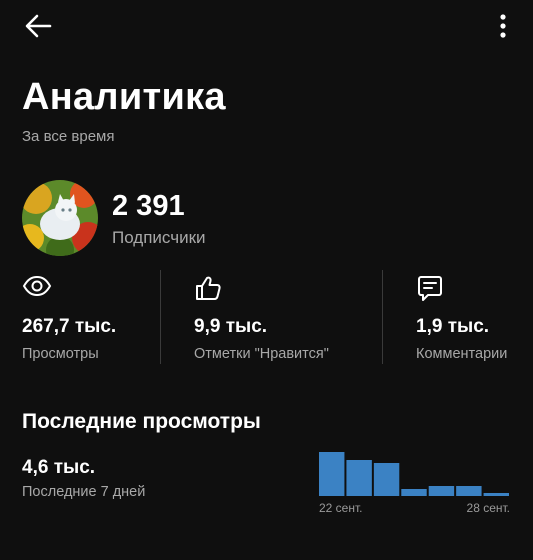  I want to click on metric-likes: 9,9 тыс. Отметки "Нравится", so click(284, 318).